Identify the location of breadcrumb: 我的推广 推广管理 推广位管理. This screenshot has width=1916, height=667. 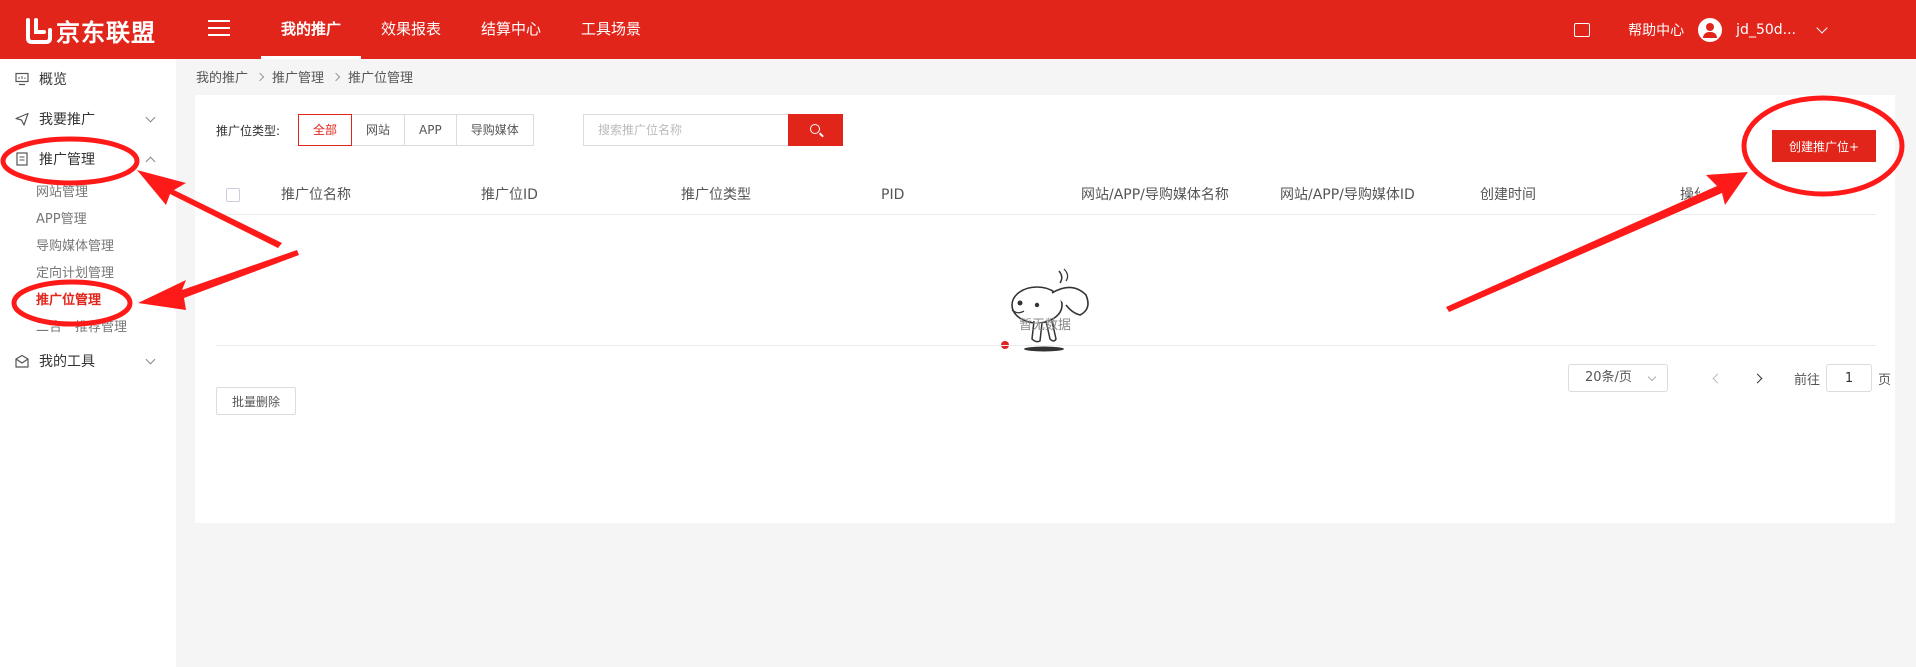
(304, 76).